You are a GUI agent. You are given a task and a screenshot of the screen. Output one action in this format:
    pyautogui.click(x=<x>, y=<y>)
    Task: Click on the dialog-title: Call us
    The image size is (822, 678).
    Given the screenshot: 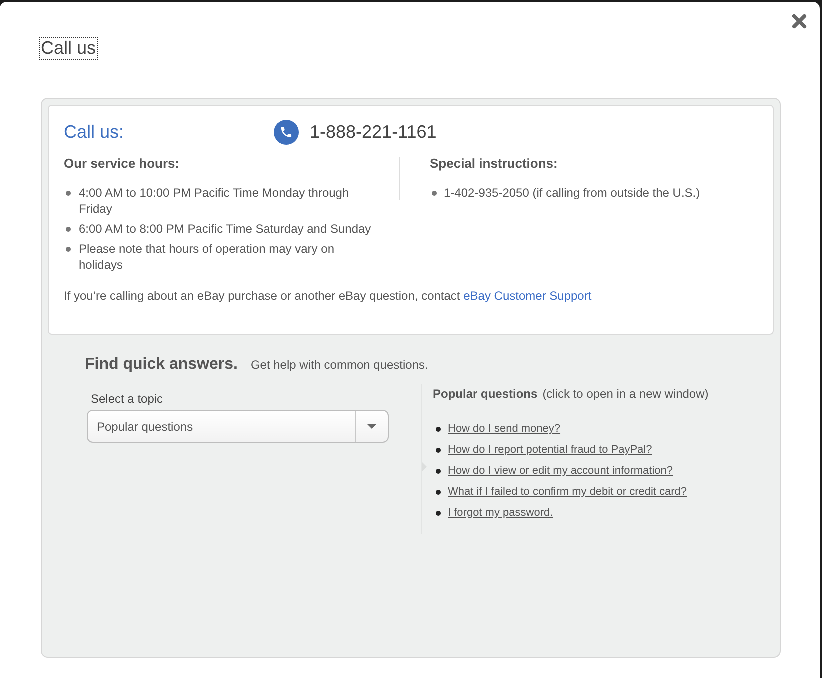 What is the action you would take?
    pyautogui.click(x=68, y=48)
    